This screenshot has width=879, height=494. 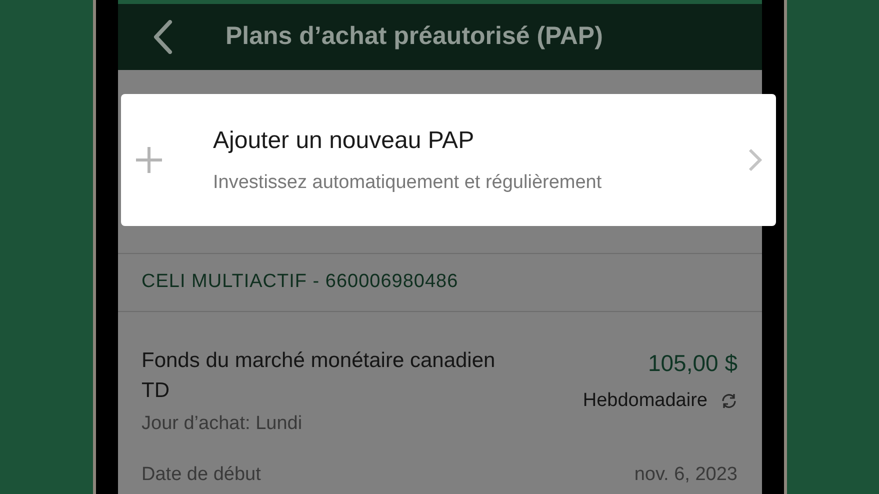 I want to click on start-date-label: Date de début, so click(x=201, y=474).